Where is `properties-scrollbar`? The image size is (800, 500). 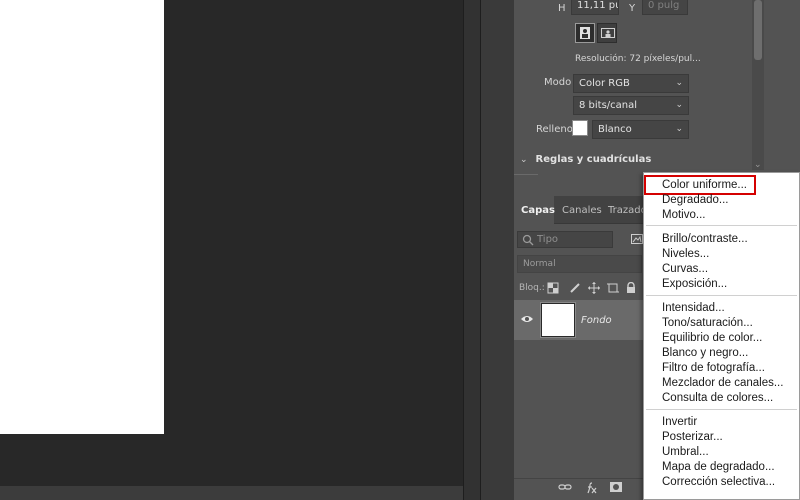
properties-scrollbar is located at coordinates (758, 85).